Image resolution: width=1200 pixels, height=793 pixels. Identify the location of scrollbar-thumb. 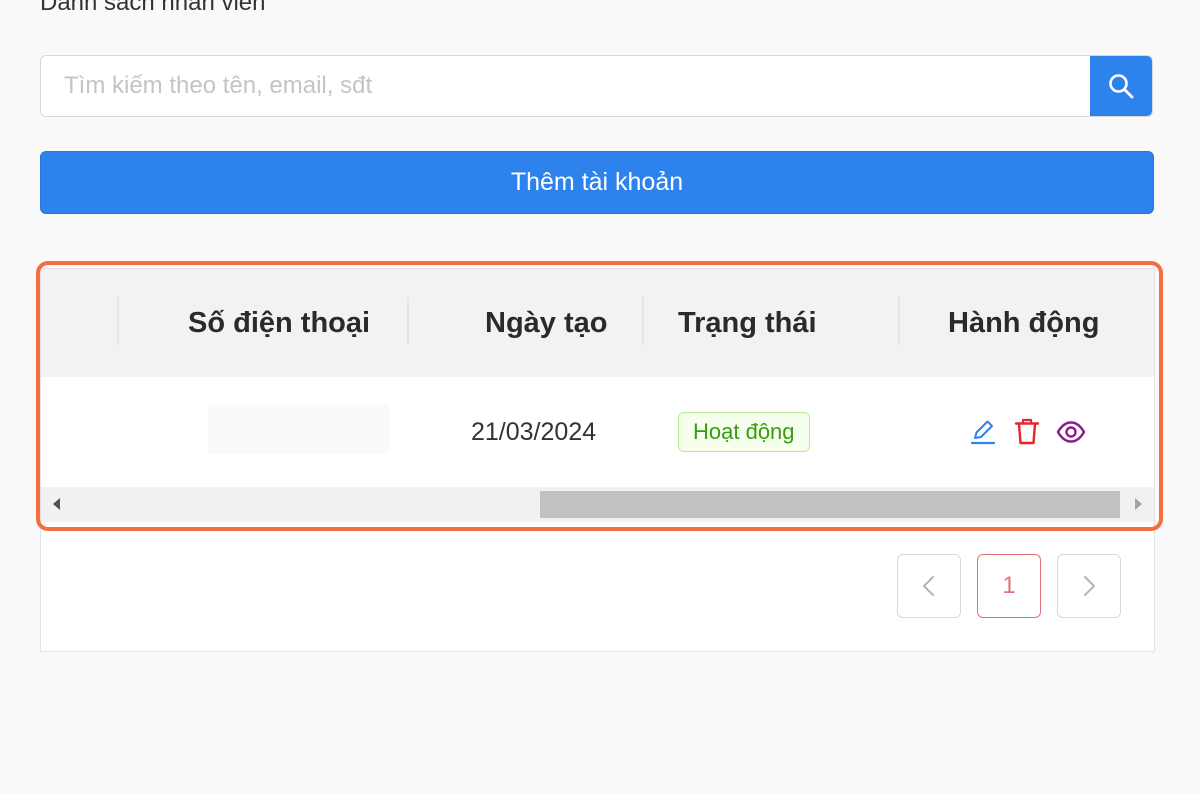
(830, 504).